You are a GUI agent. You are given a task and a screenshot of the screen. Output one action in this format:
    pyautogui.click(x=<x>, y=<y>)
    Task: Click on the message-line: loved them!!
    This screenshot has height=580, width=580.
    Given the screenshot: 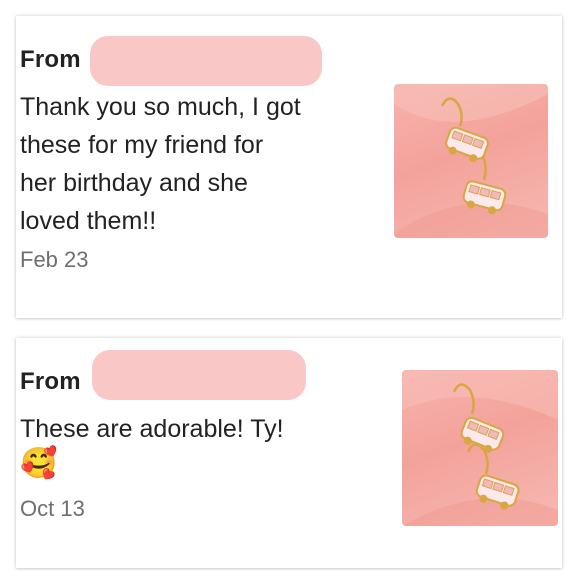 What is the action you would take?
    pyautogui.click(x=88, y=221)
    